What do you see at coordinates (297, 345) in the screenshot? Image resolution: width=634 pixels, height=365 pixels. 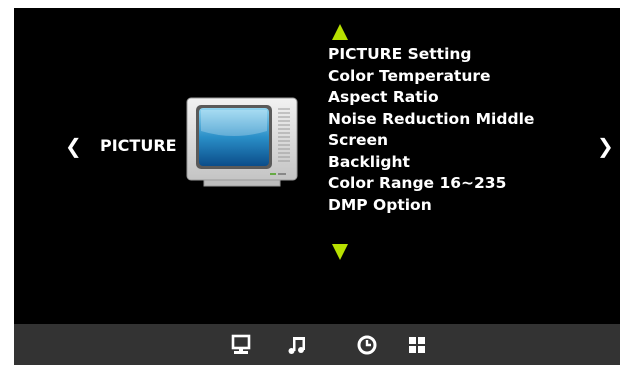 I see `music-note-icon` at bounding box center [297, 345].